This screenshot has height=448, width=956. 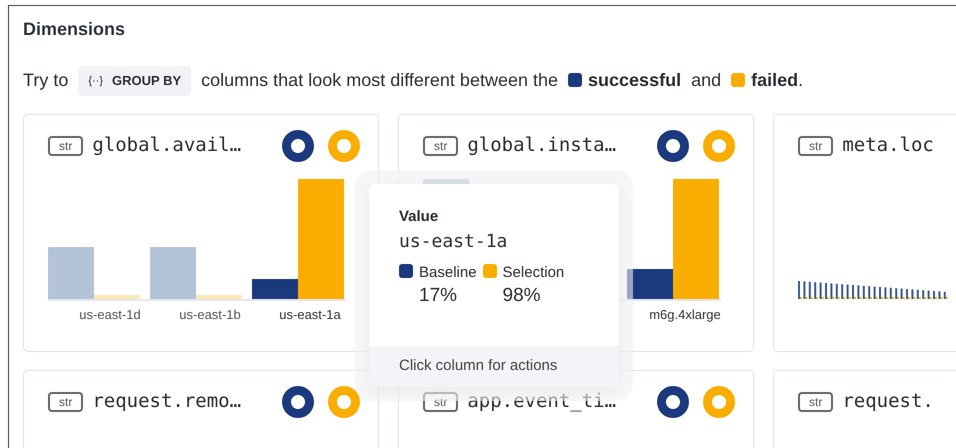 What do you see at coordinates (522, 296) in the screenshot?
I see `percentage-value: 98%` at bounding box center [522, 296].